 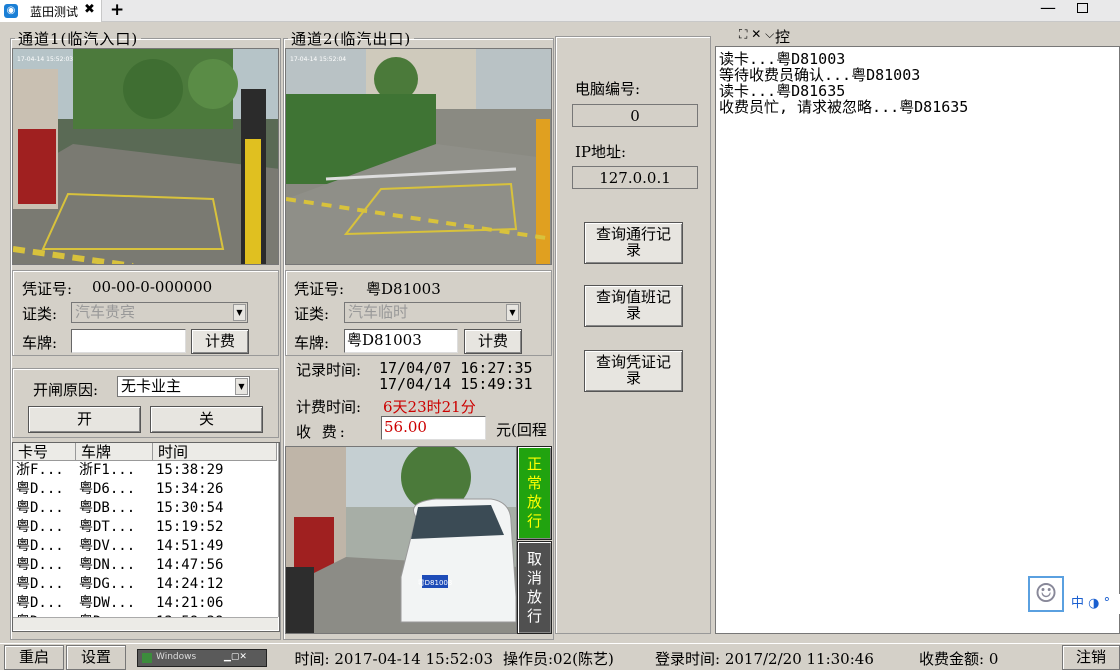 I want to click on log-line: 读卡...粤D81635, so click(x=782, y=91).